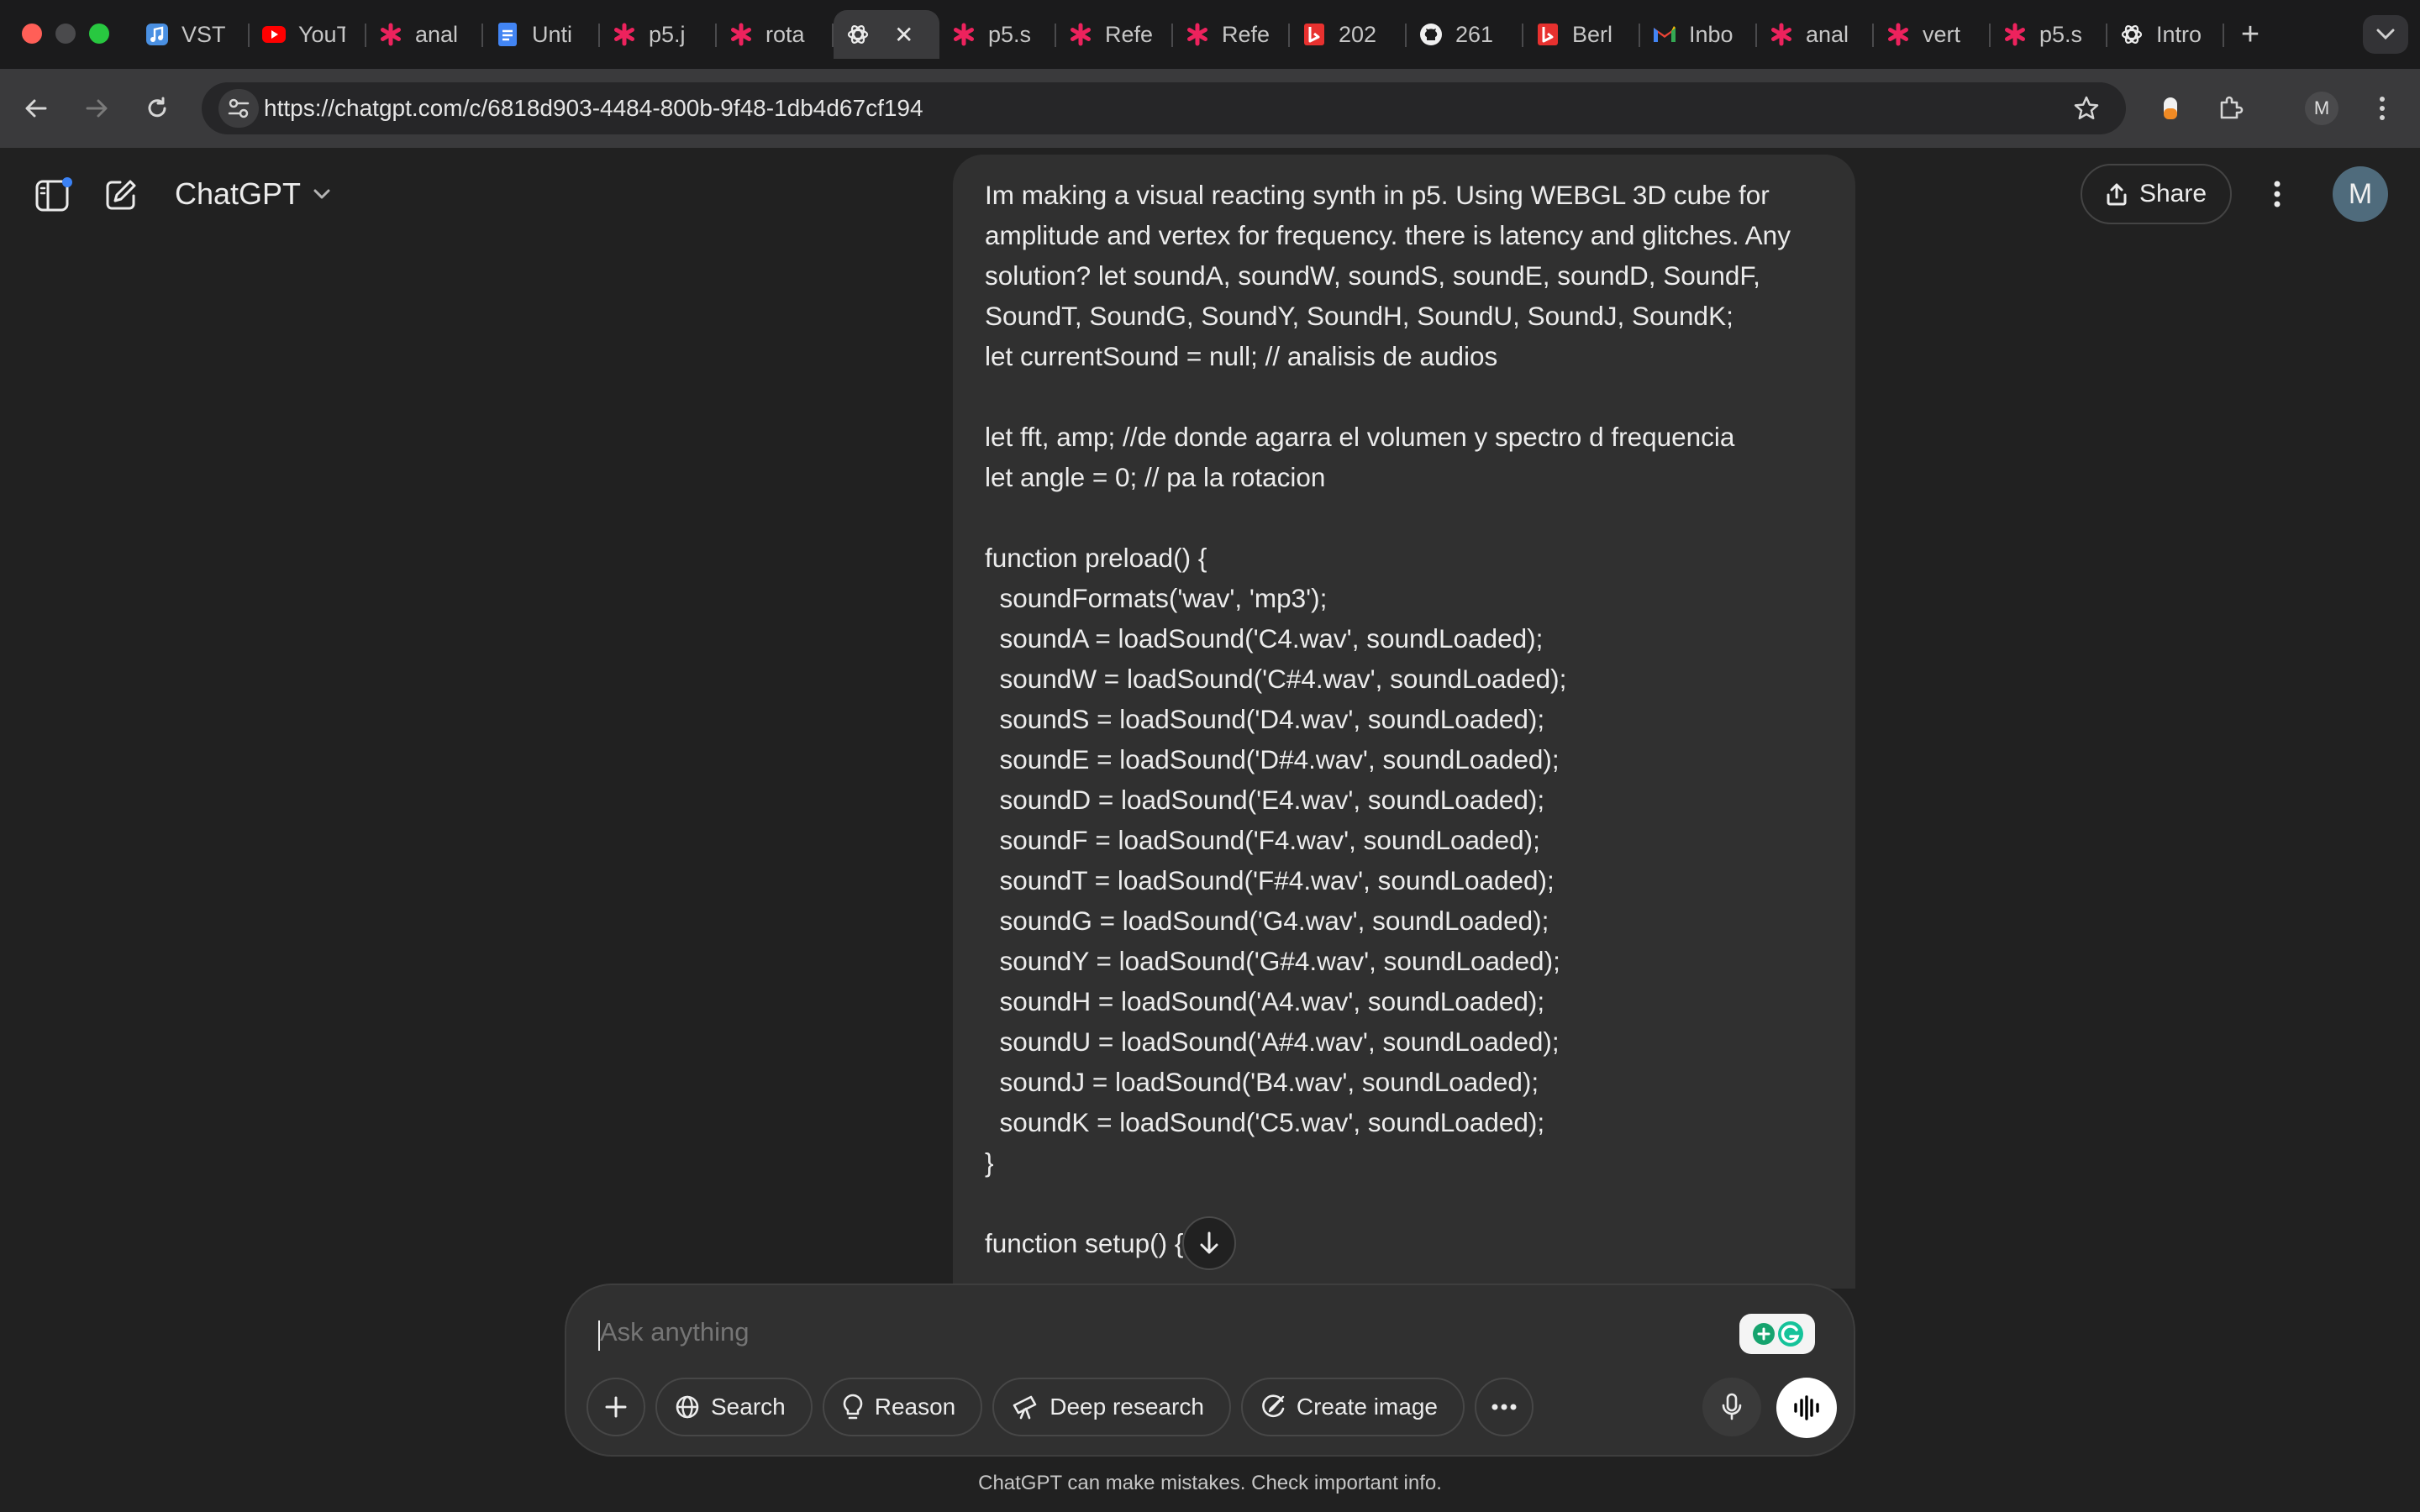 This screenshot has width=2420, height=1512. I want to click on browser-tab: Inbo, so click(1698, 34).